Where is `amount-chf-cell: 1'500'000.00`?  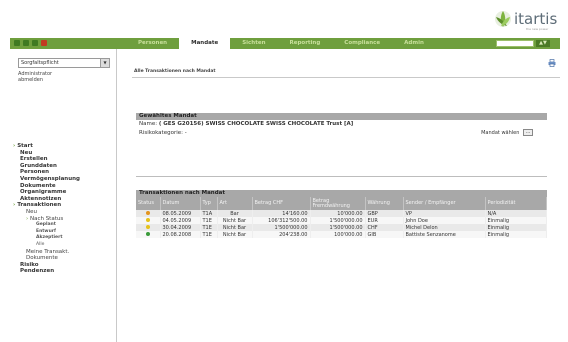 amount-chf-cell: 1'500'000.00 is located at coordinates (281, 227).